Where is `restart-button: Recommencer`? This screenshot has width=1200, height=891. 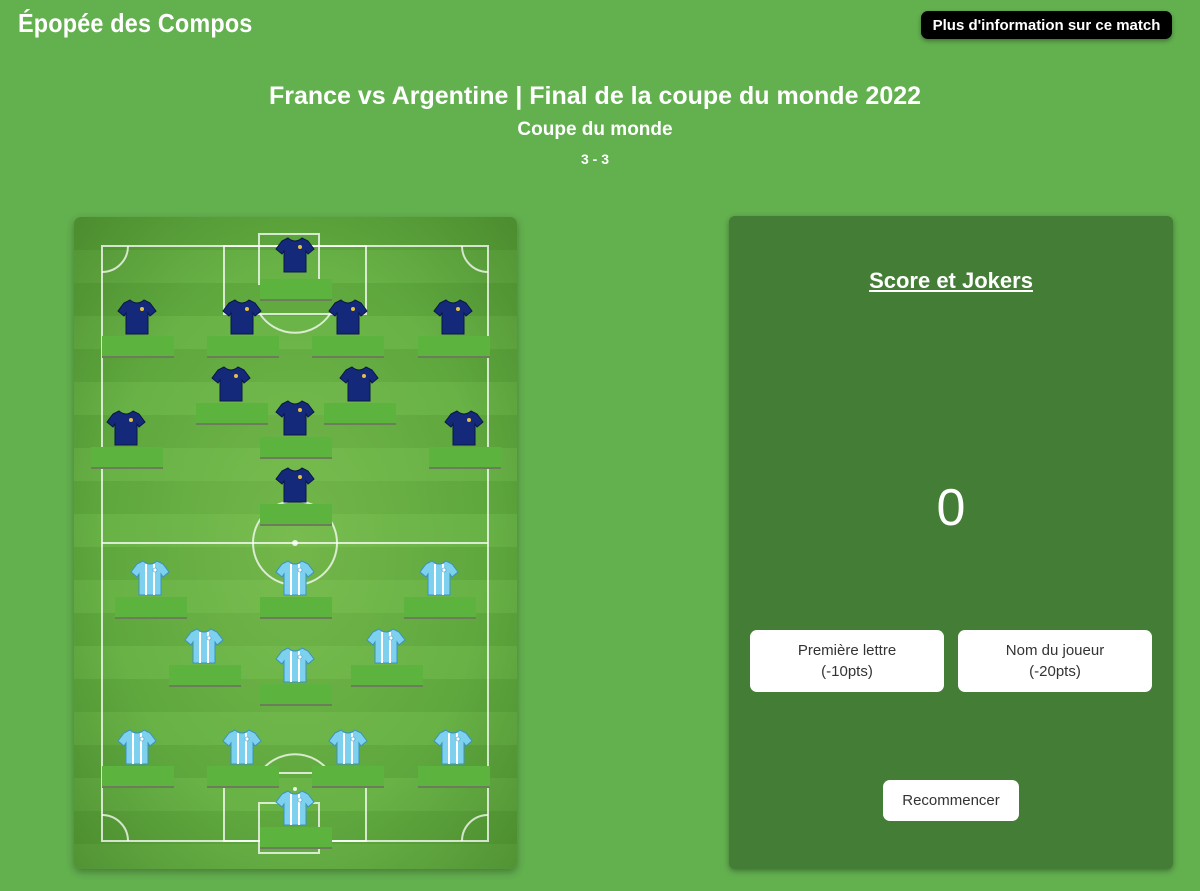 restart-button: Recommencer is located at coordinates (951, 800).